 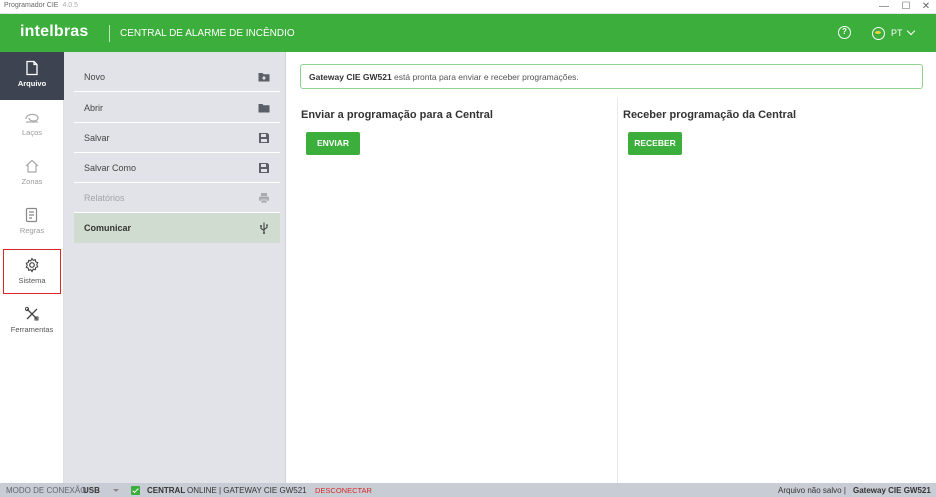 I want to click on app-name: Programador CIE 4.0.5, so click(x=41, y=5).